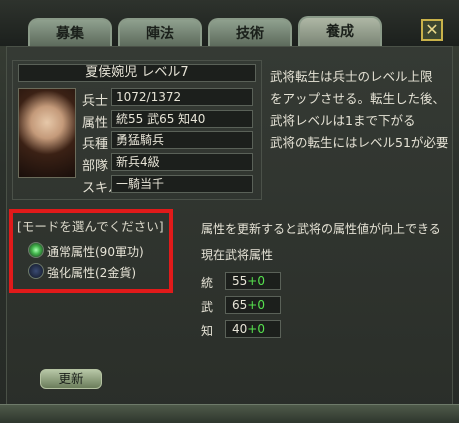  What do you see at coordinates (237, 255) in the screenshot?
I see `current-attr-title: 現在武将属性` at bounding box center [237, 255].